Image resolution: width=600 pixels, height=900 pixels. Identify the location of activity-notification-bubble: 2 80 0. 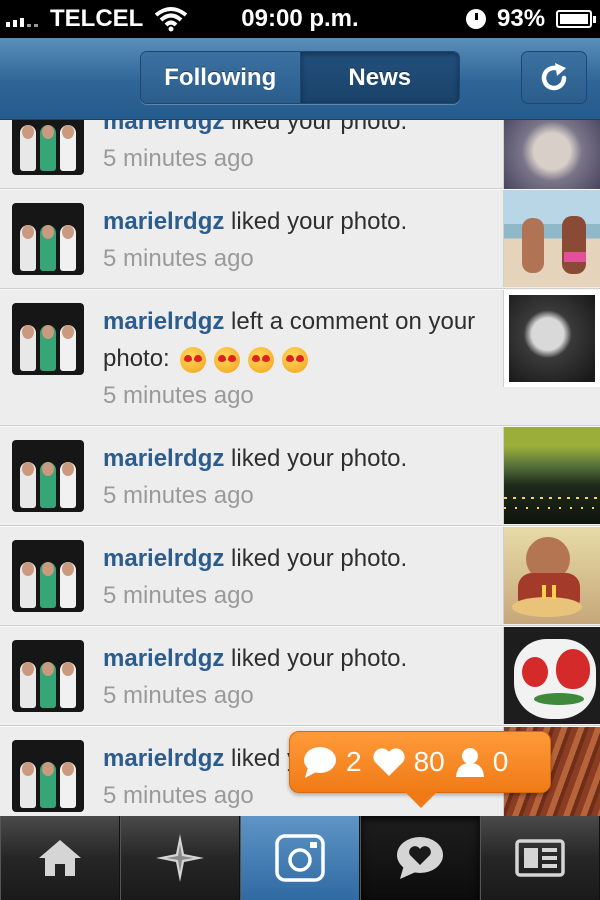
(420, 769).